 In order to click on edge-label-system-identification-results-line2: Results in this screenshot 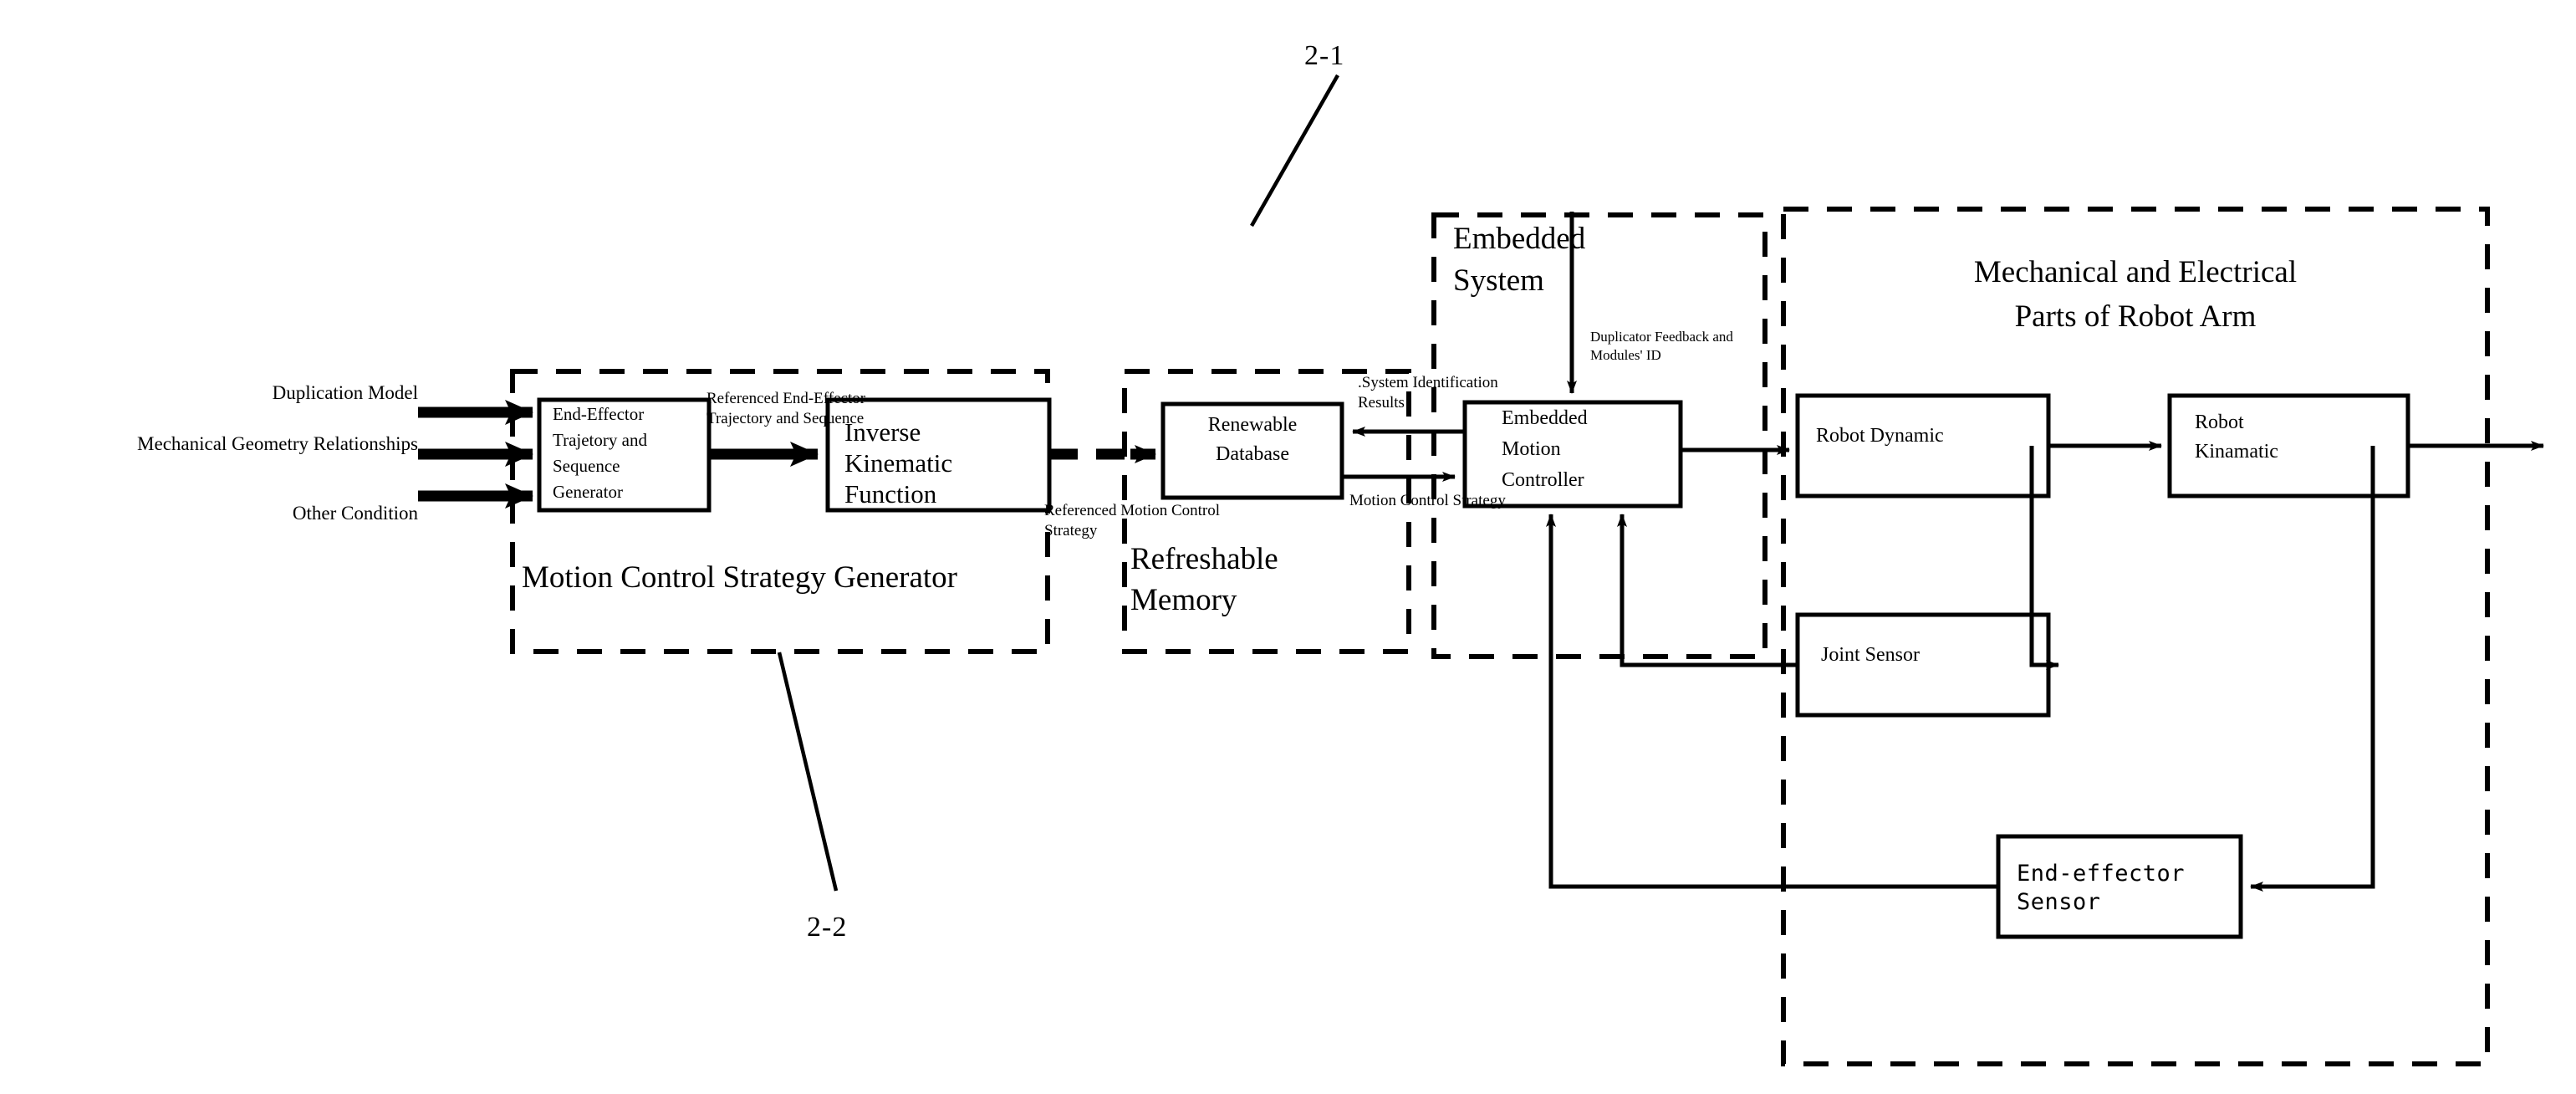, I will do `click(1381, 403)`.